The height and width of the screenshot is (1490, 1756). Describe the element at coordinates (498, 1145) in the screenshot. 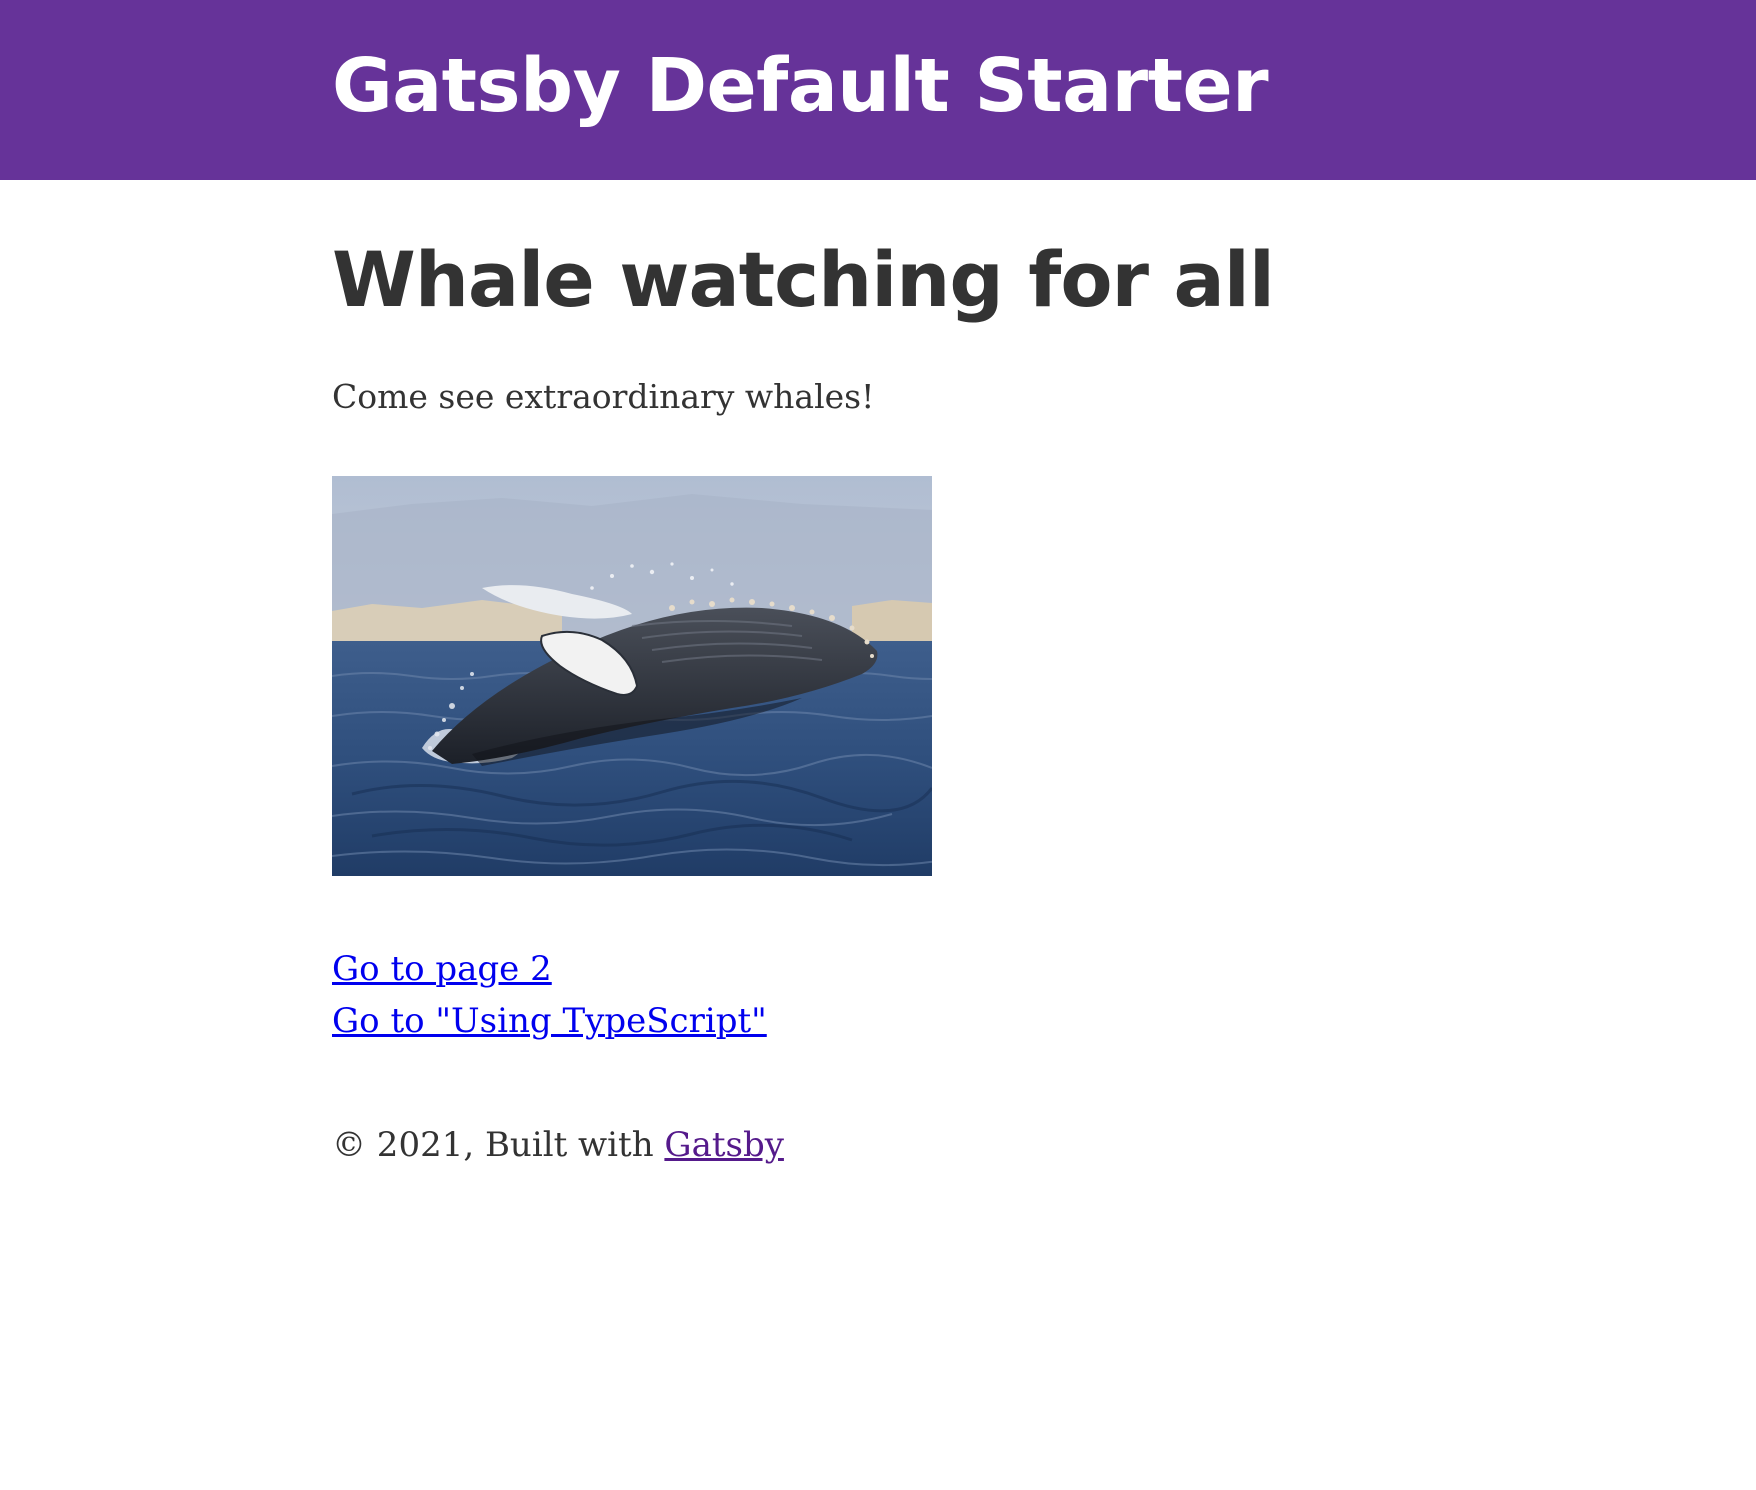

I see `footer-text: © 2021, Built with` at that location.